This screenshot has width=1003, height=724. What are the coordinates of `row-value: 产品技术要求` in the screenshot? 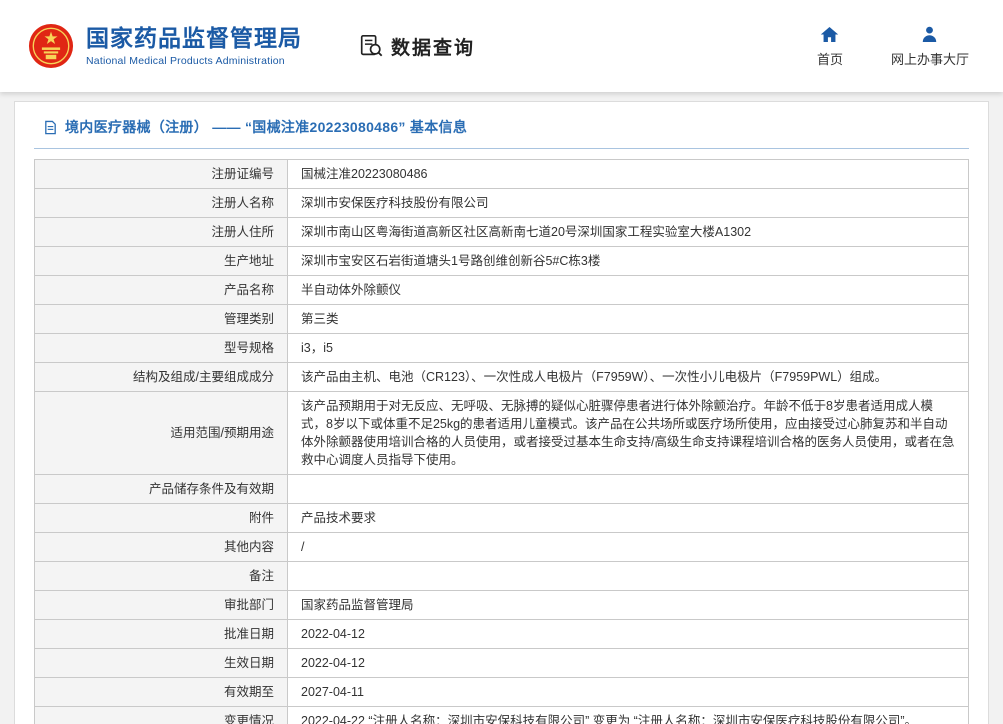 It's located at (628, 518).